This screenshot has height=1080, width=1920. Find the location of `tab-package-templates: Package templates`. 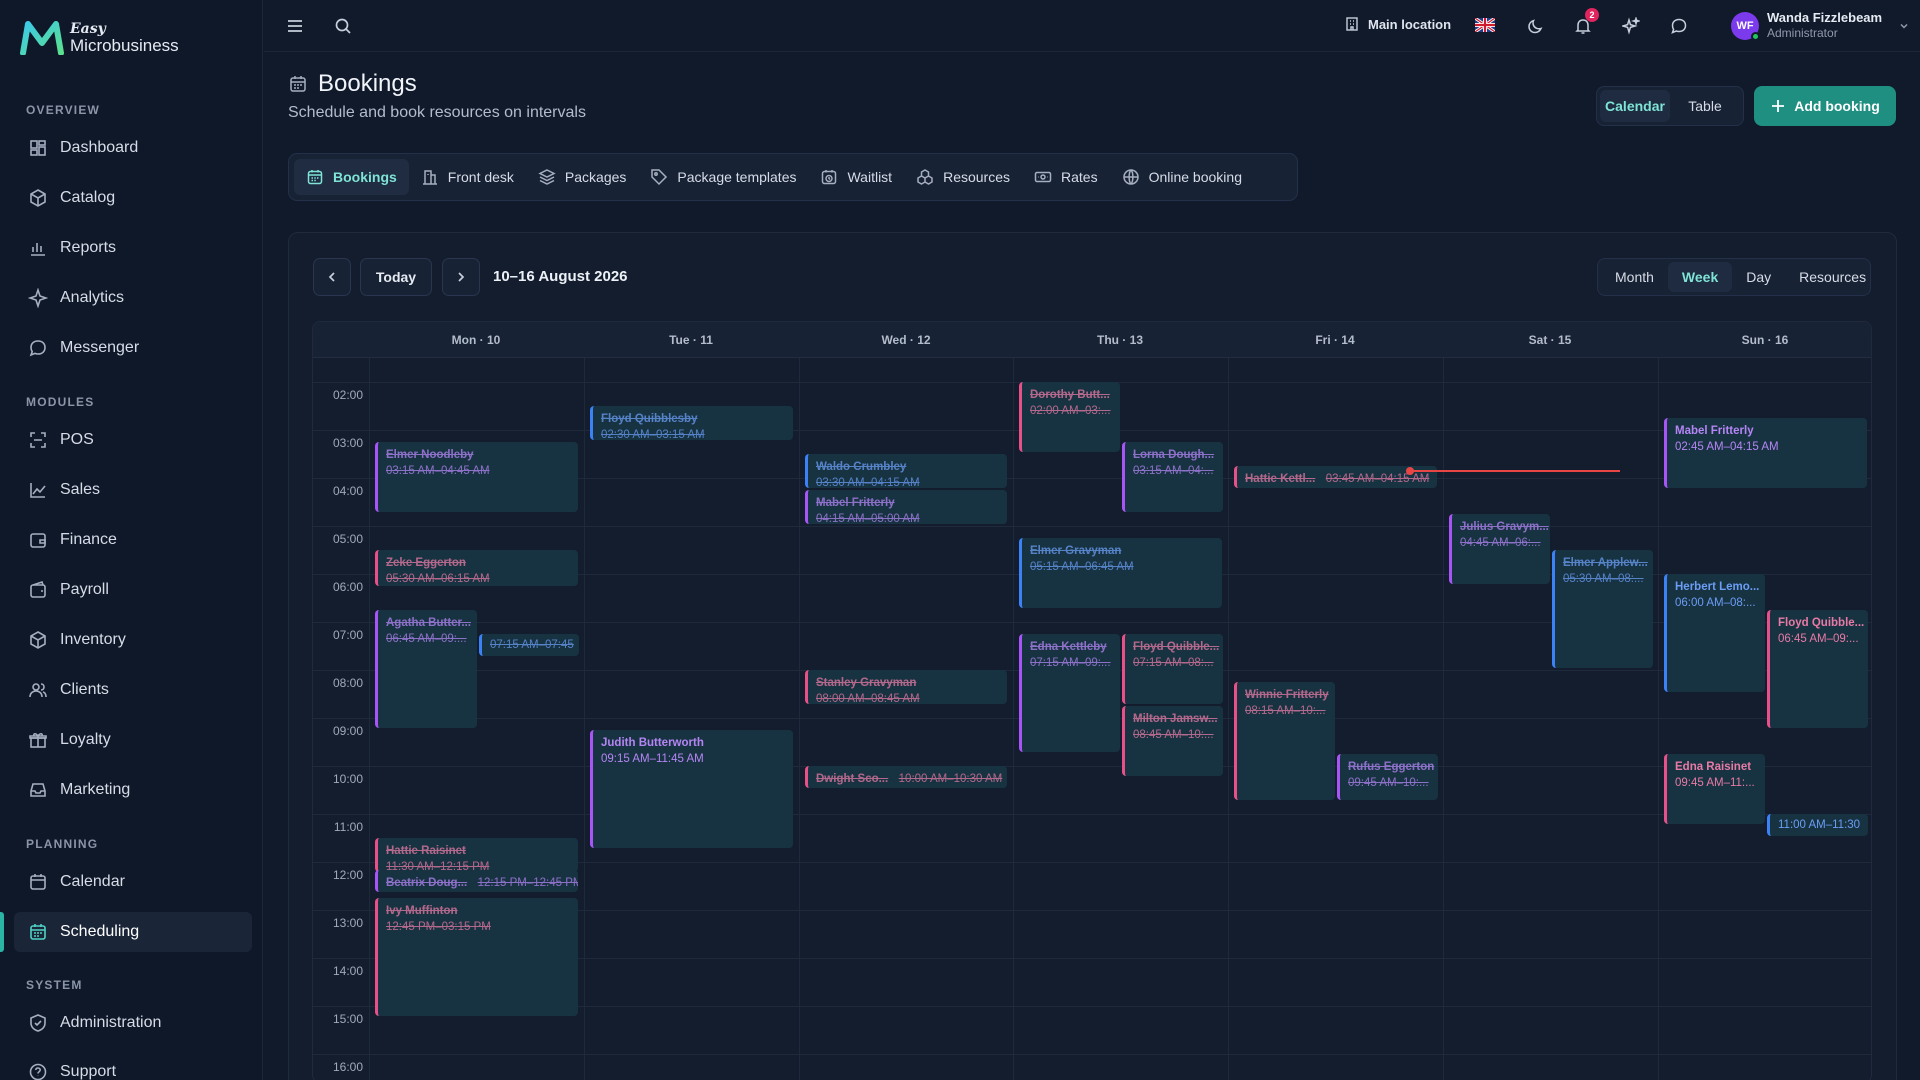

tab-package-templates: Package templates is located at coordinates (723, 177).